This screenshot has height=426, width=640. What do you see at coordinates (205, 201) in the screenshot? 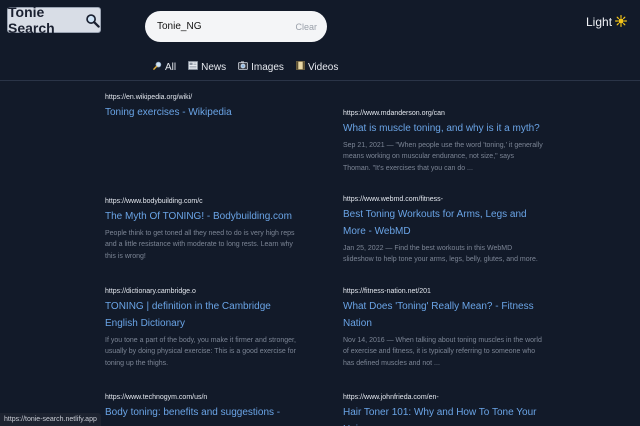
I see `result-url: https://www.bodybuilding.com/c` at bounding box center [205, 201].